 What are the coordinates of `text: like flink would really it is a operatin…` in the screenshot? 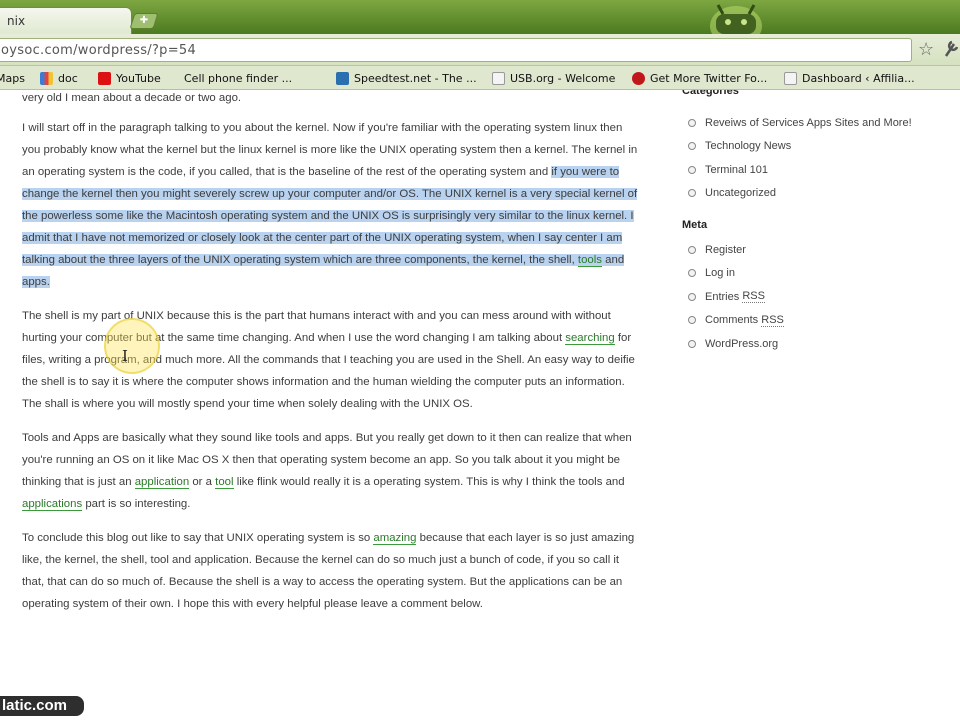 It's located at (429, 482).